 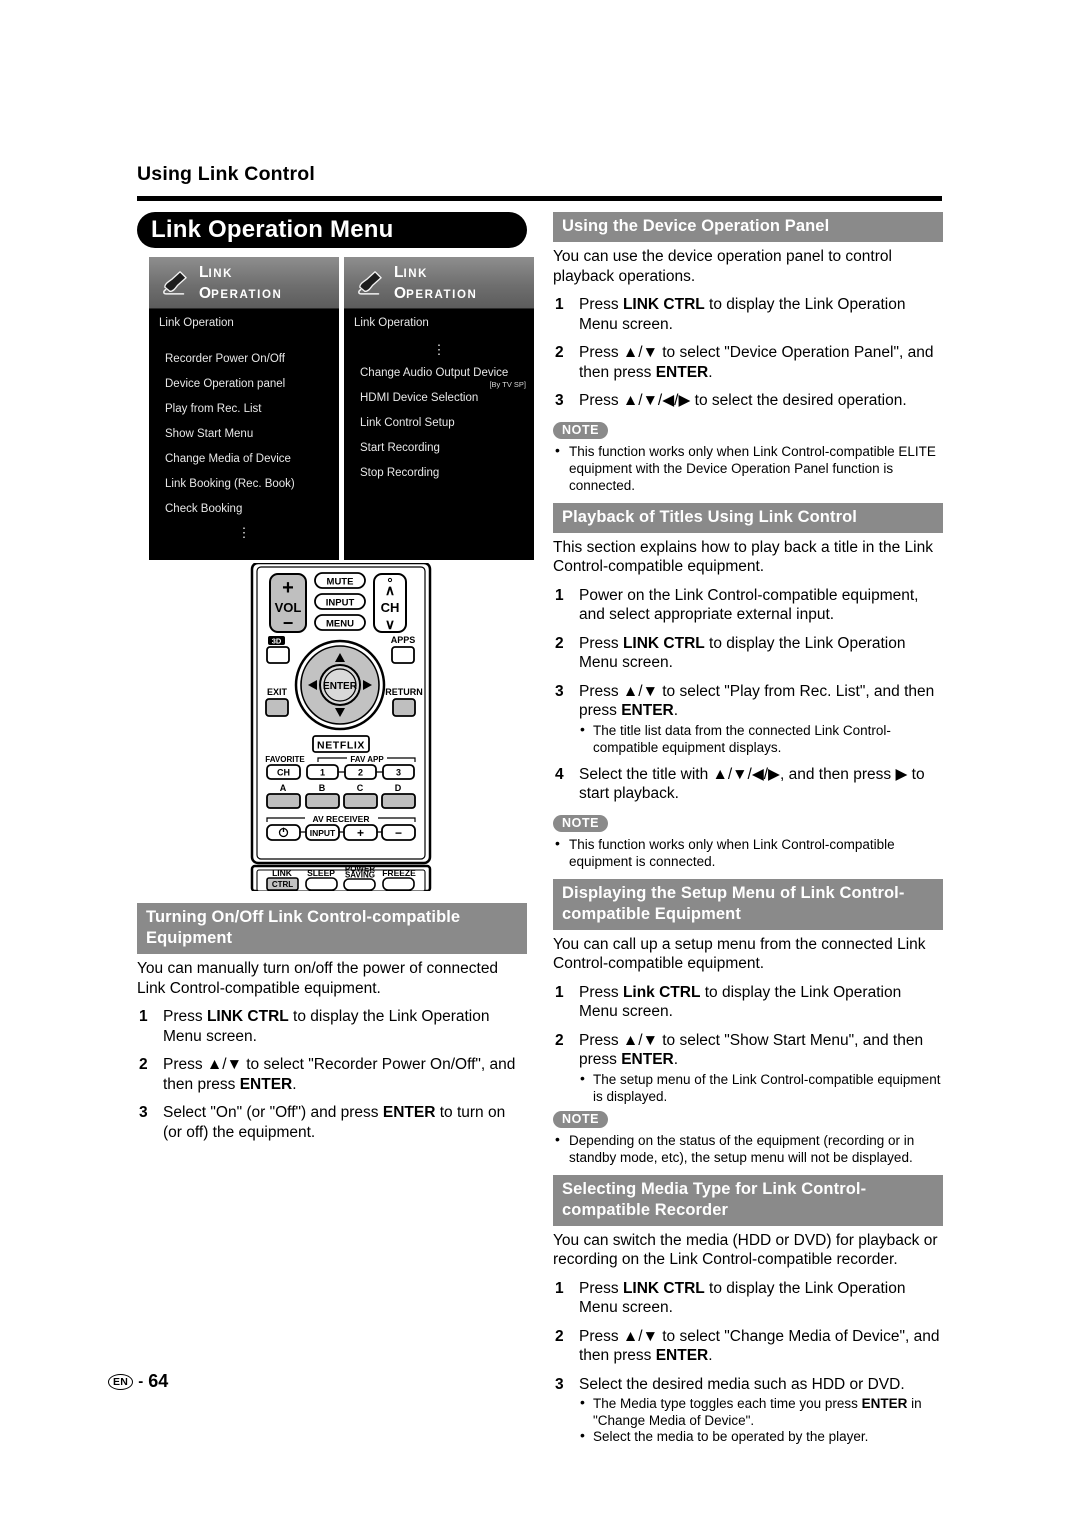 What do you see at coordinates (340, 624) in the screenshot?
I see `menu-button-label: MENU` at bounding box center [340, 624].